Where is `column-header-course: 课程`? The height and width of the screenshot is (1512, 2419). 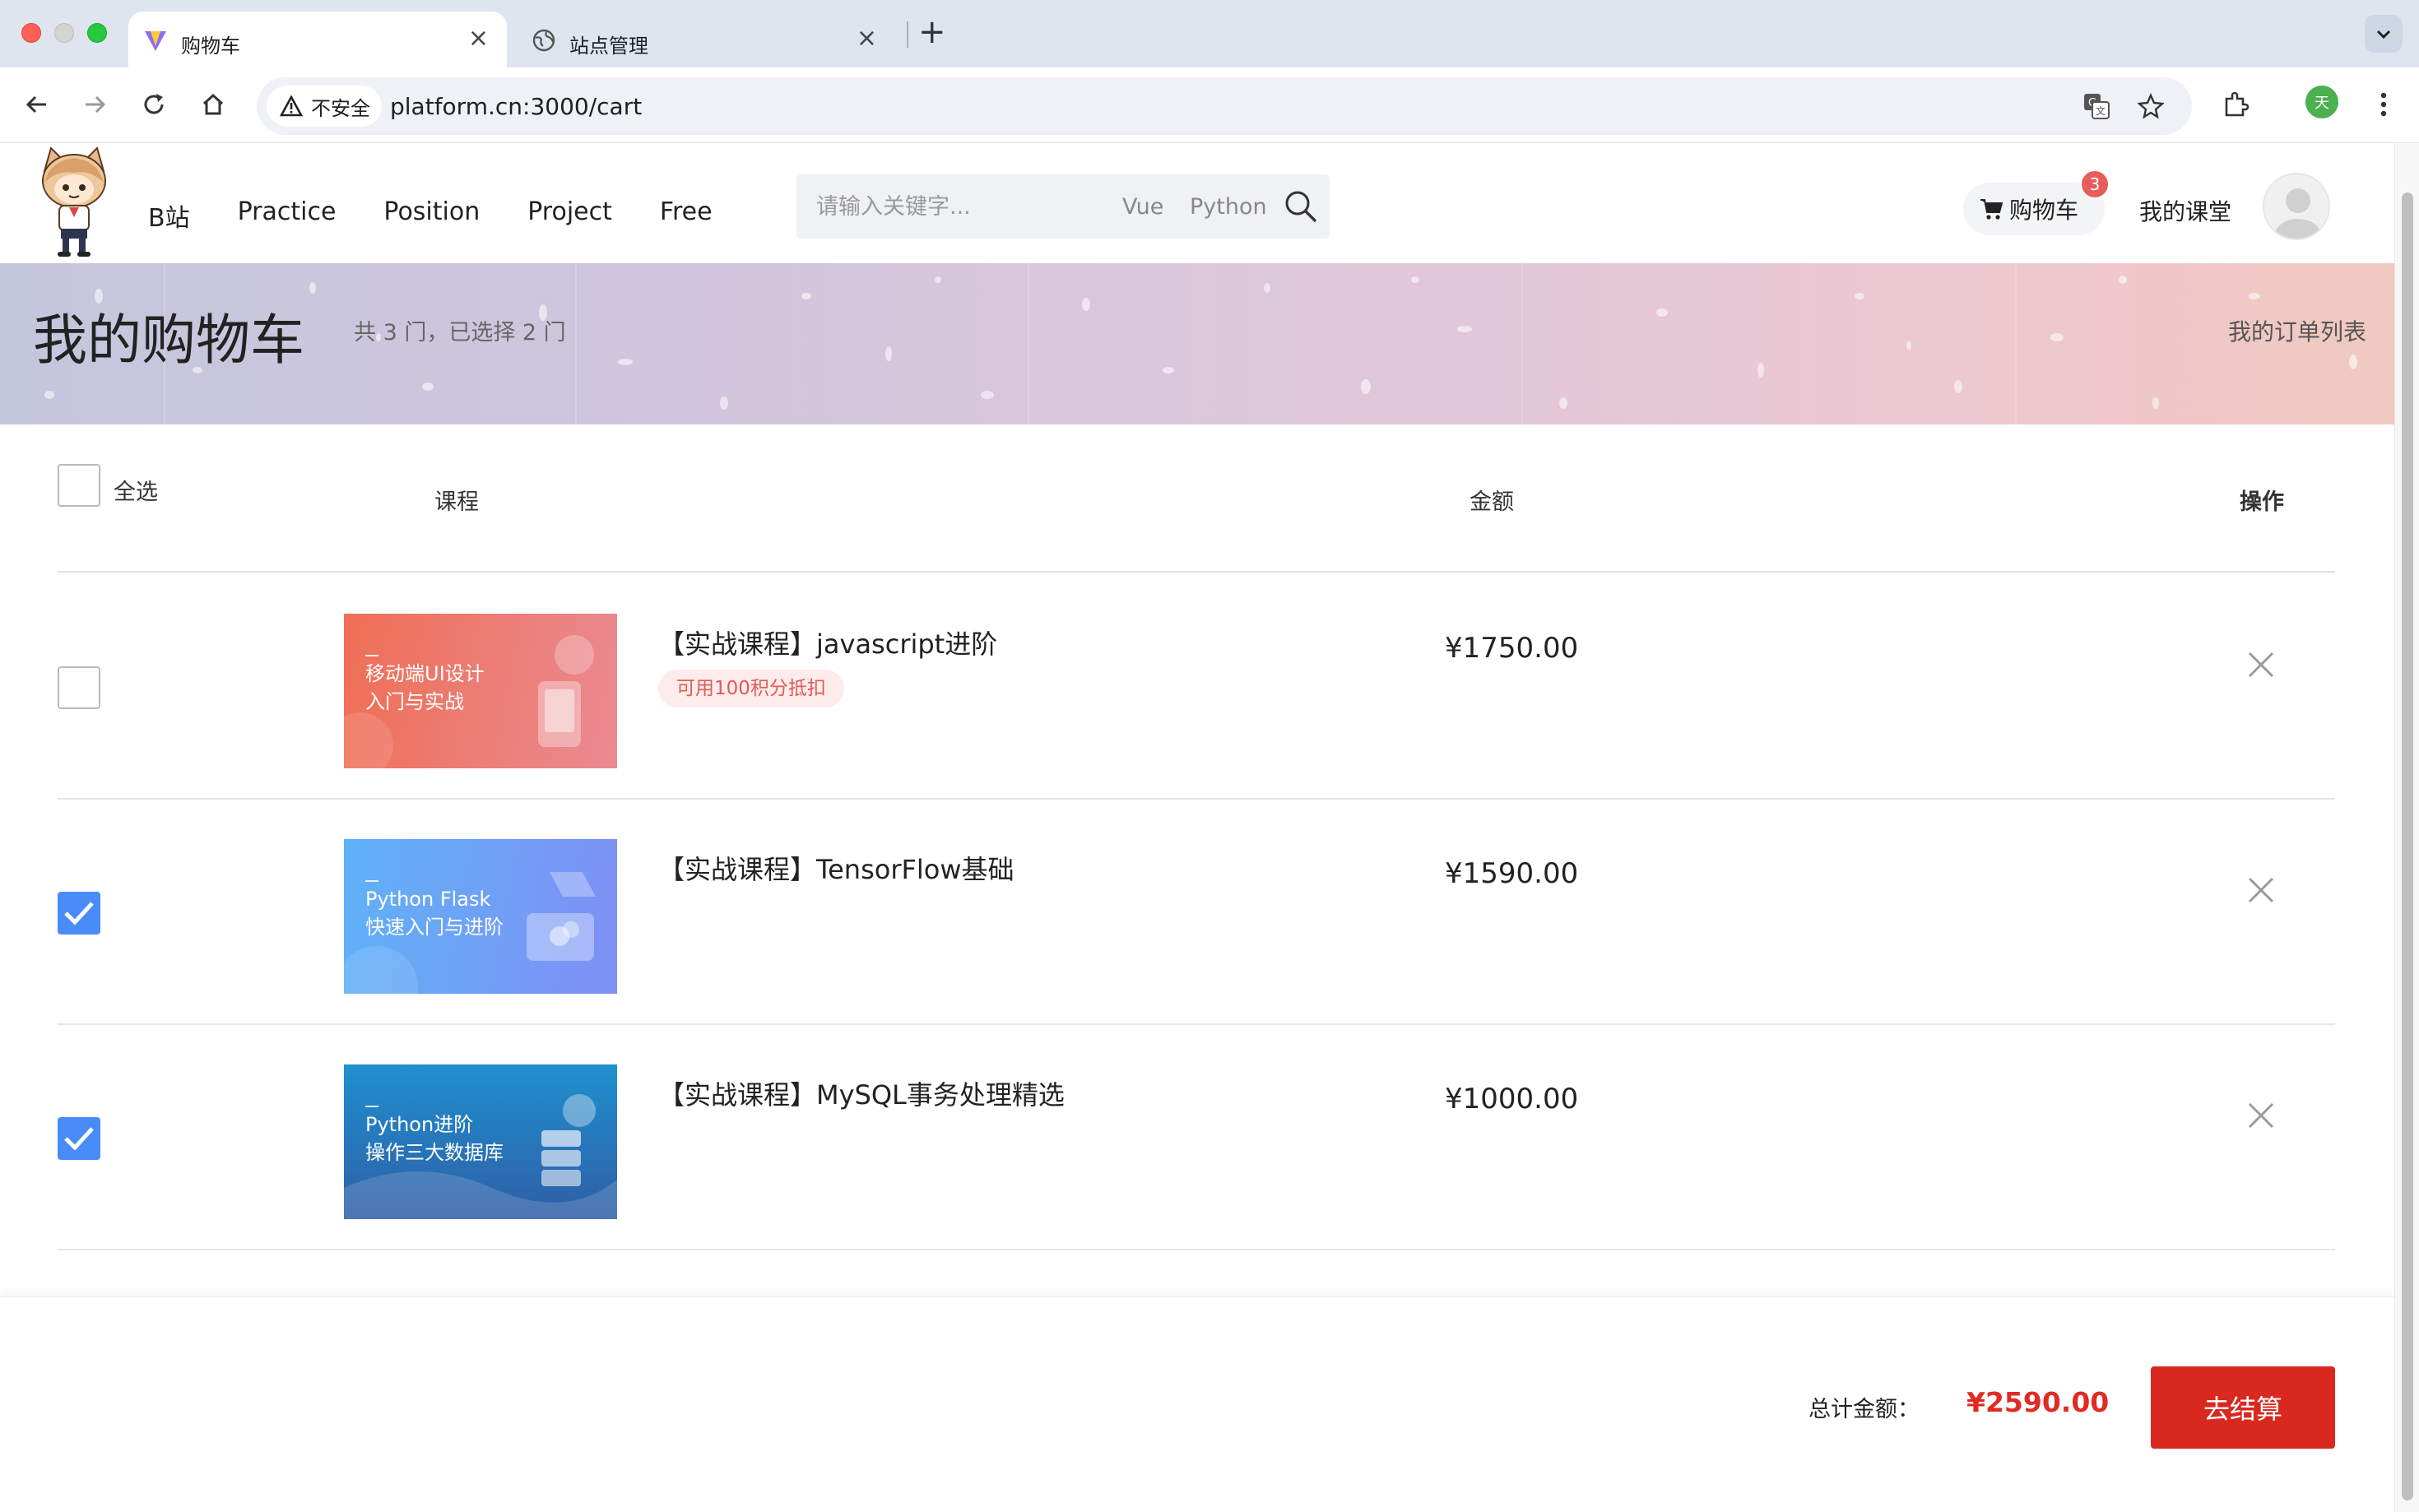
column-header-course: 课程 is located at coordinates (457, 502).